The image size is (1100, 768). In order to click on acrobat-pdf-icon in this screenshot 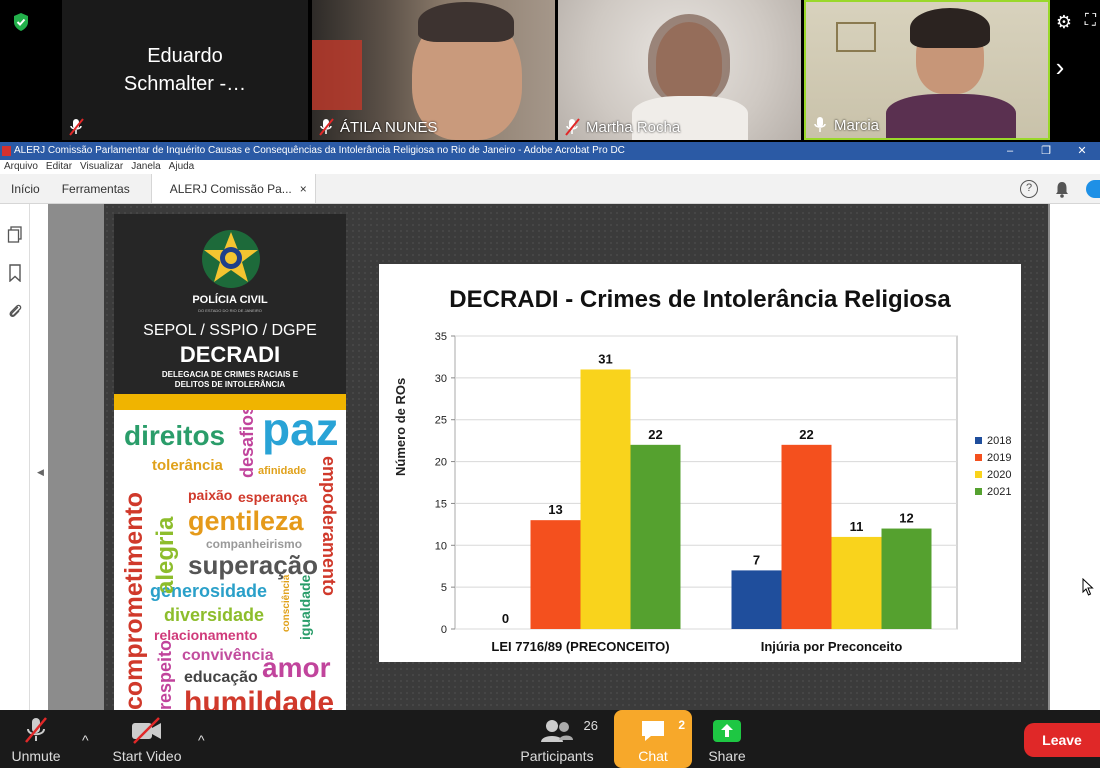, I will do `click(6, 151)`.